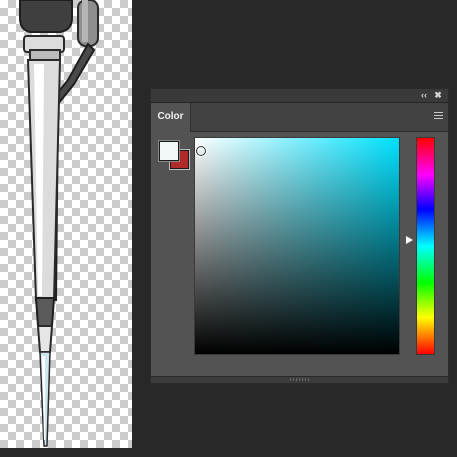  I want to click on double-chevron-left-icon: ‹‹, so click(424, 95).